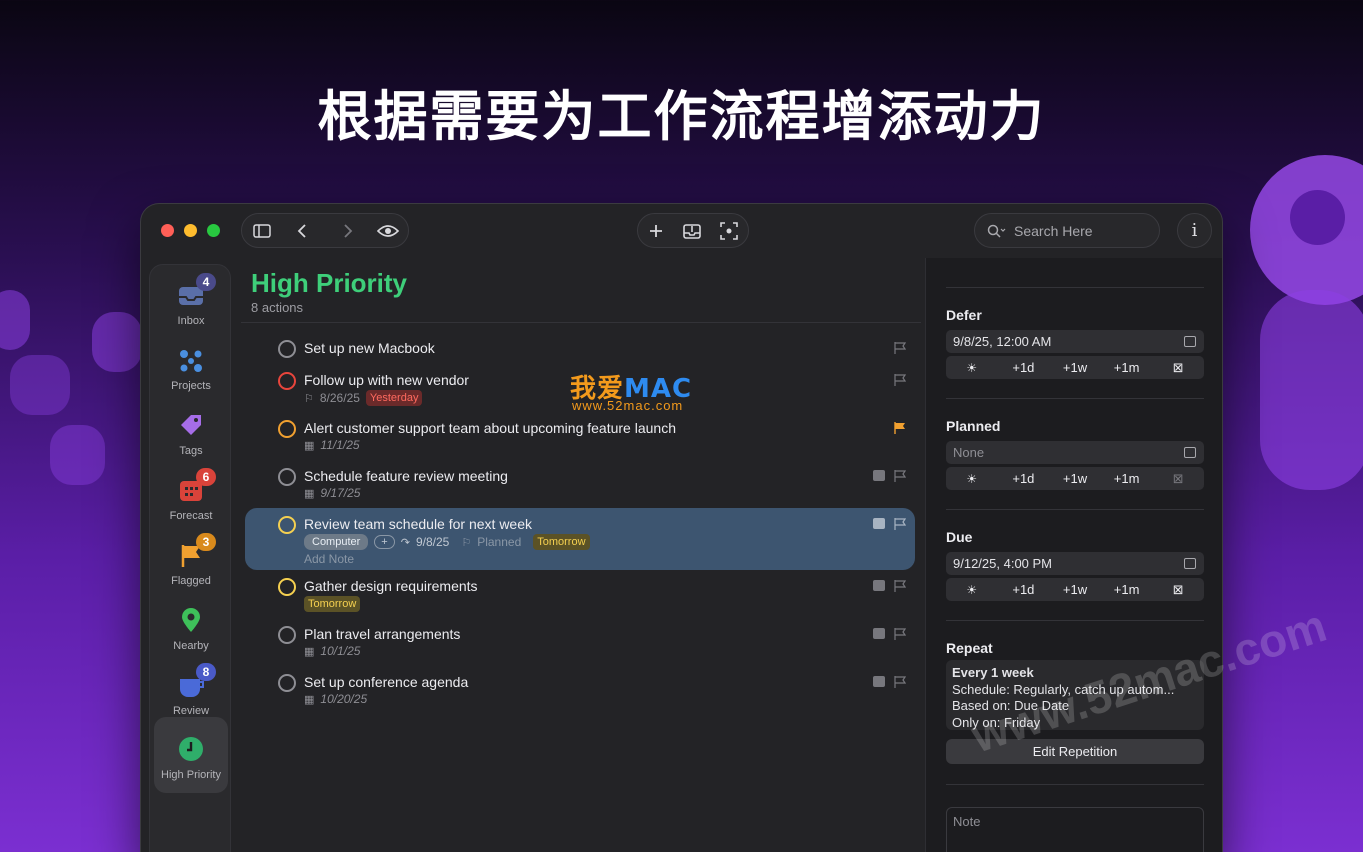  I want to click on review-count-badge: 8, so click(206, 672).